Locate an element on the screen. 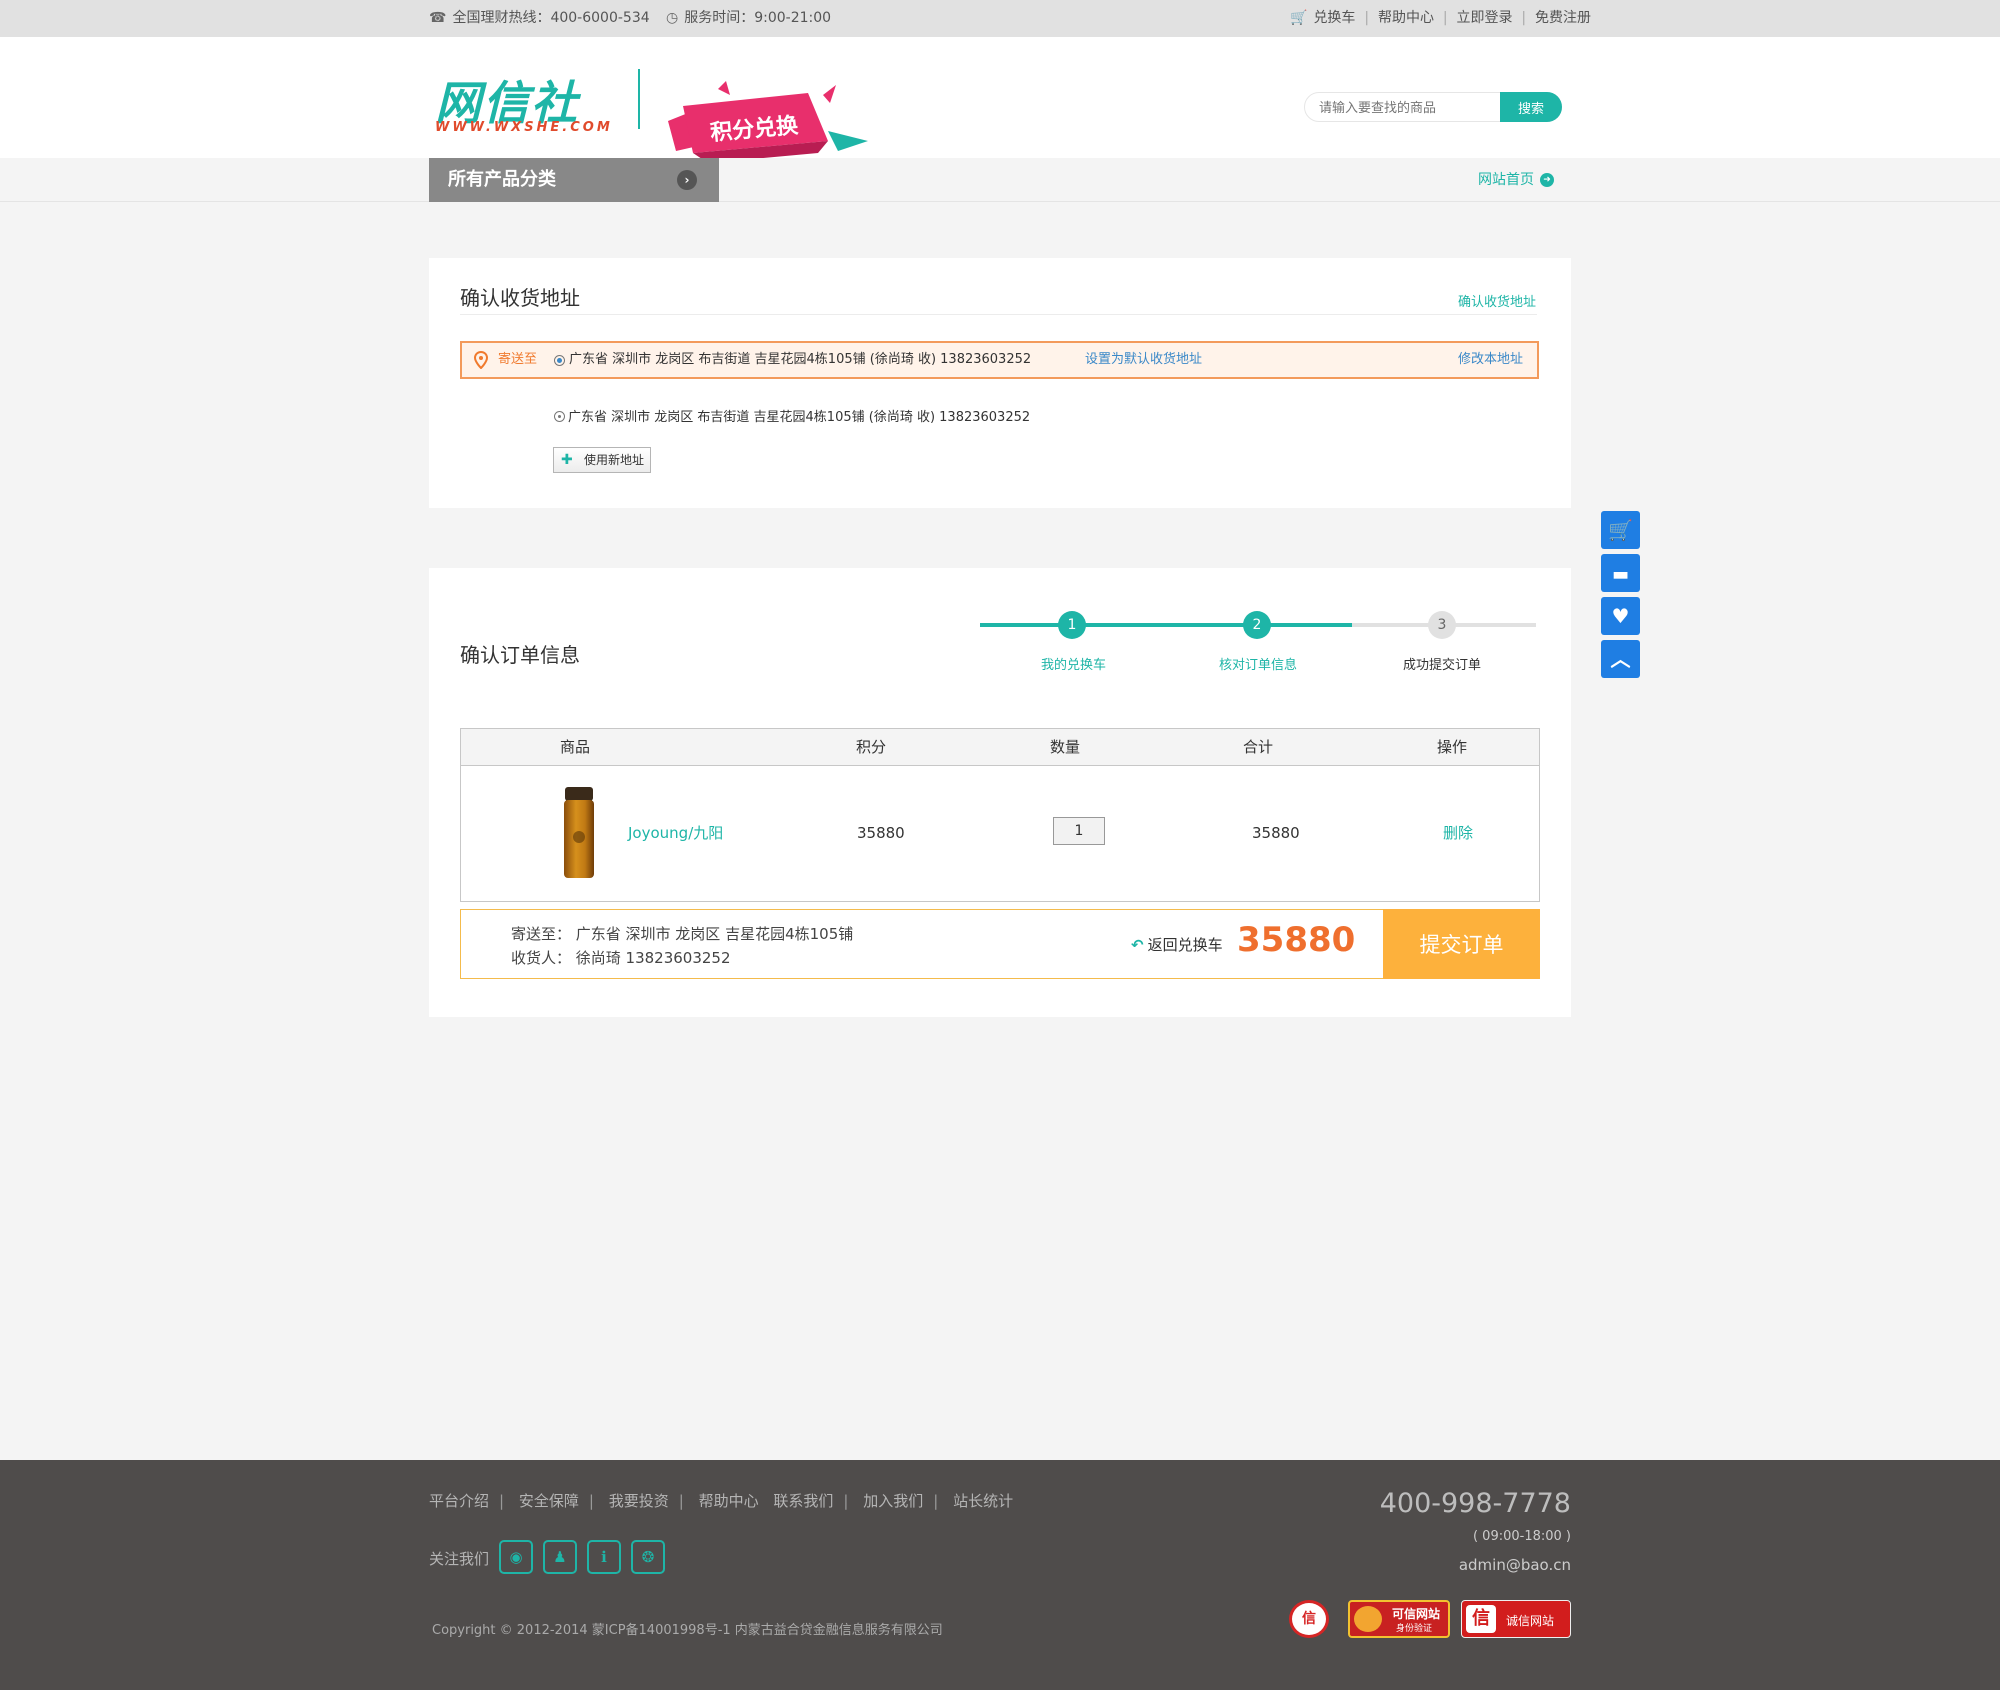 The image size is (2000, 1690). set-default-address-link: 设置为默认收货地址 is located at coordinates (1143, 360).